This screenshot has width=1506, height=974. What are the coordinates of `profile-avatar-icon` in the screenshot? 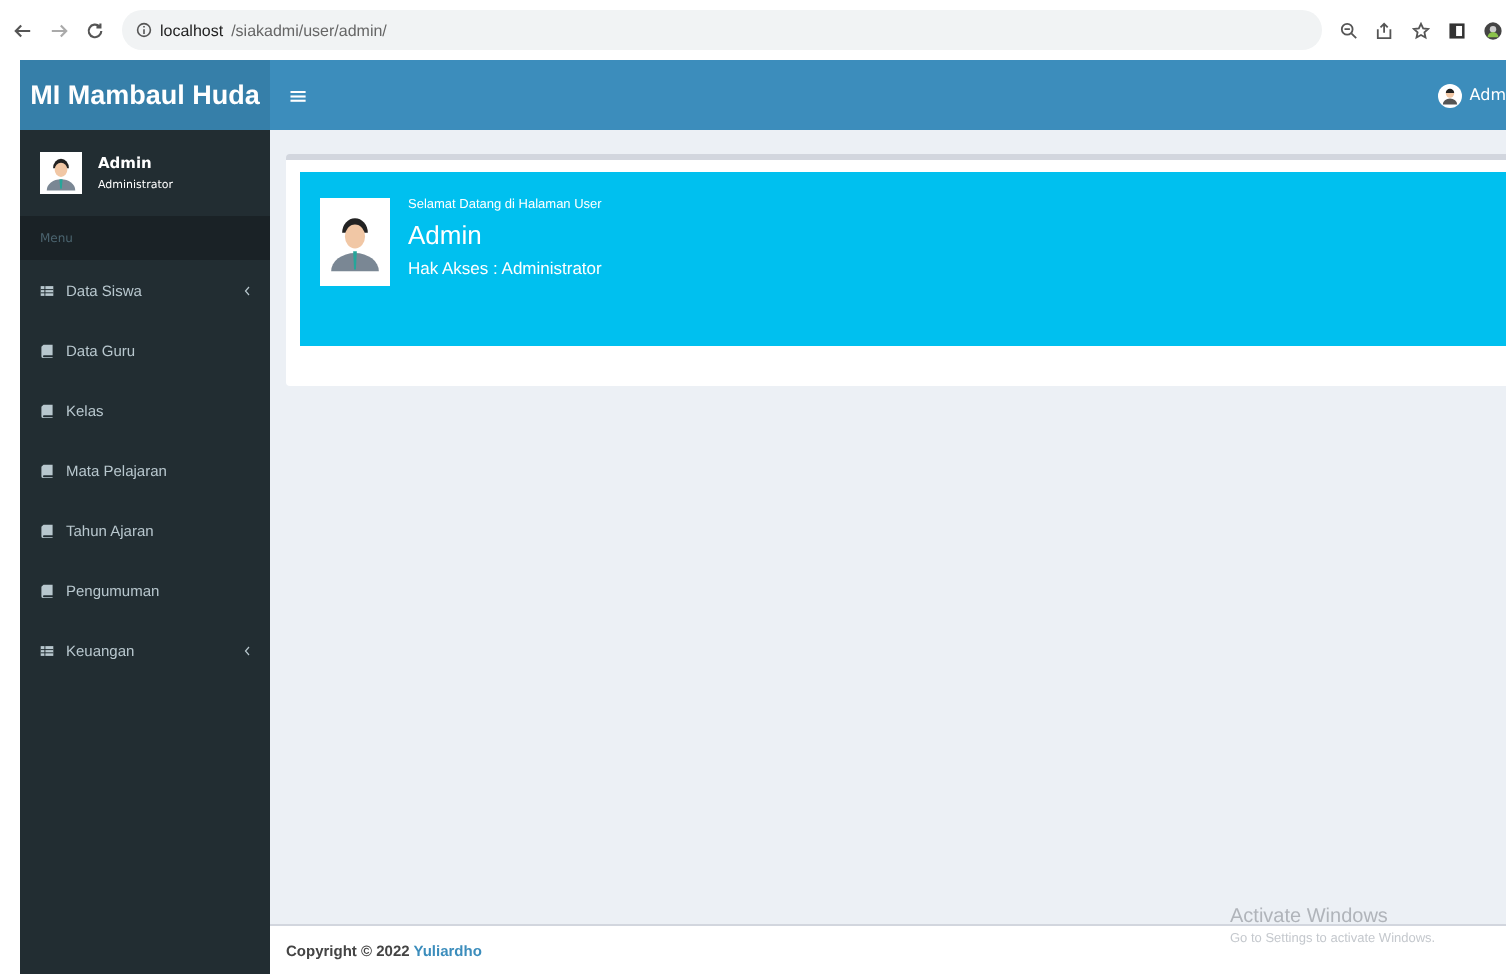 It's located at (1493, 30).